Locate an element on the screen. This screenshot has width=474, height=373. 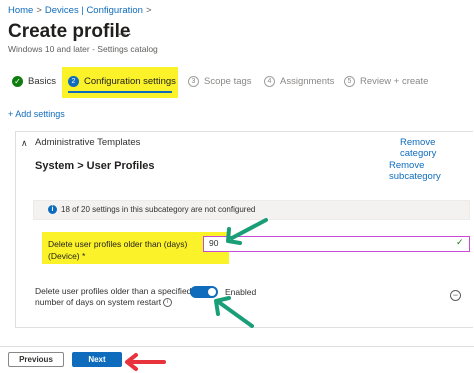
step-basics: ✓ Basics is located at coordinates (34, 81).